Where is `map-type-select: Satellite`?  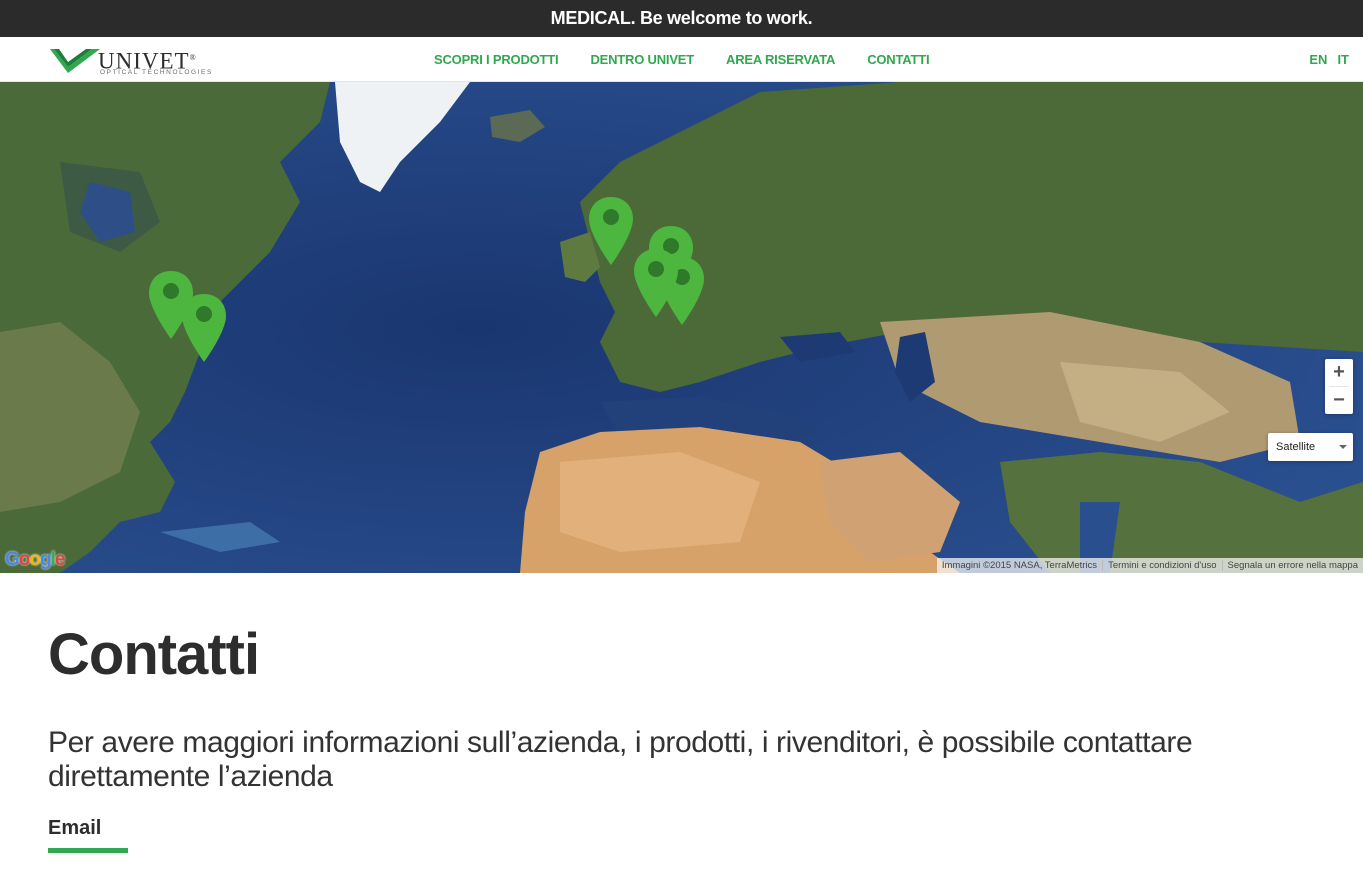
map-type-select: Satellite is located at coordinates (1310, 447).